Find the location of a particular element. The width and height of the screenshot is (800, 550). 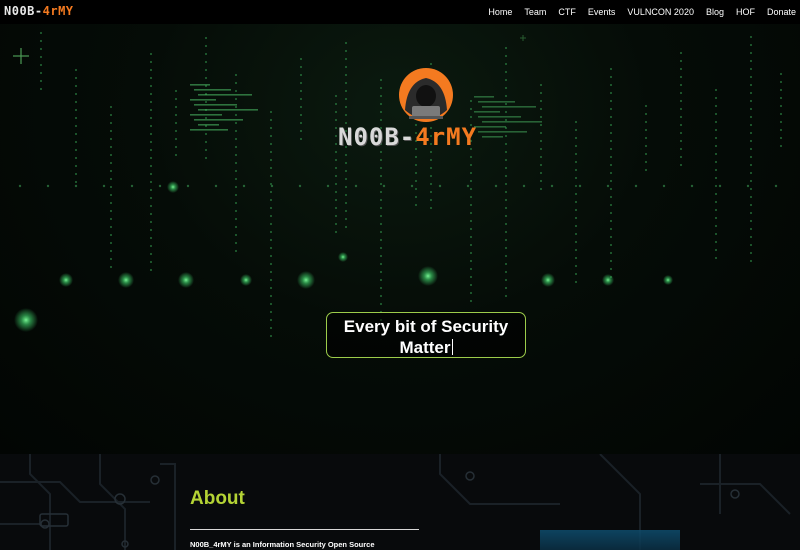

nav-link-home: Home is located at coordinates (500, 12).